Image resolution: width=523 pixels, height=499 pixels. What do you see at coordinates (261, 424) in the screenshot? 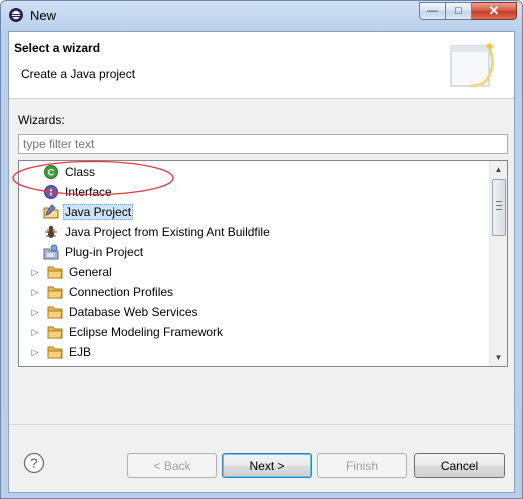
I see `footer-separator` at bounding box center [261, 424].